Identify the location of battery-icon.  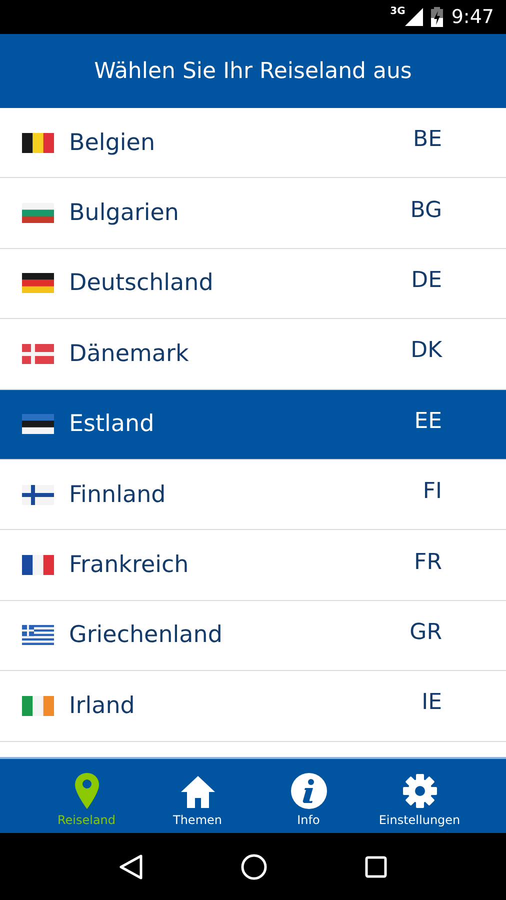
(437, 17).